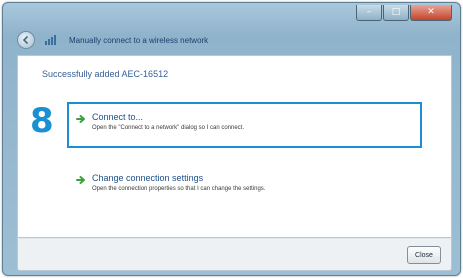  Describe the element at coordinates (139, 40) in the screenshot. I see `window-title: Manually connect to a wireless network` at that location.